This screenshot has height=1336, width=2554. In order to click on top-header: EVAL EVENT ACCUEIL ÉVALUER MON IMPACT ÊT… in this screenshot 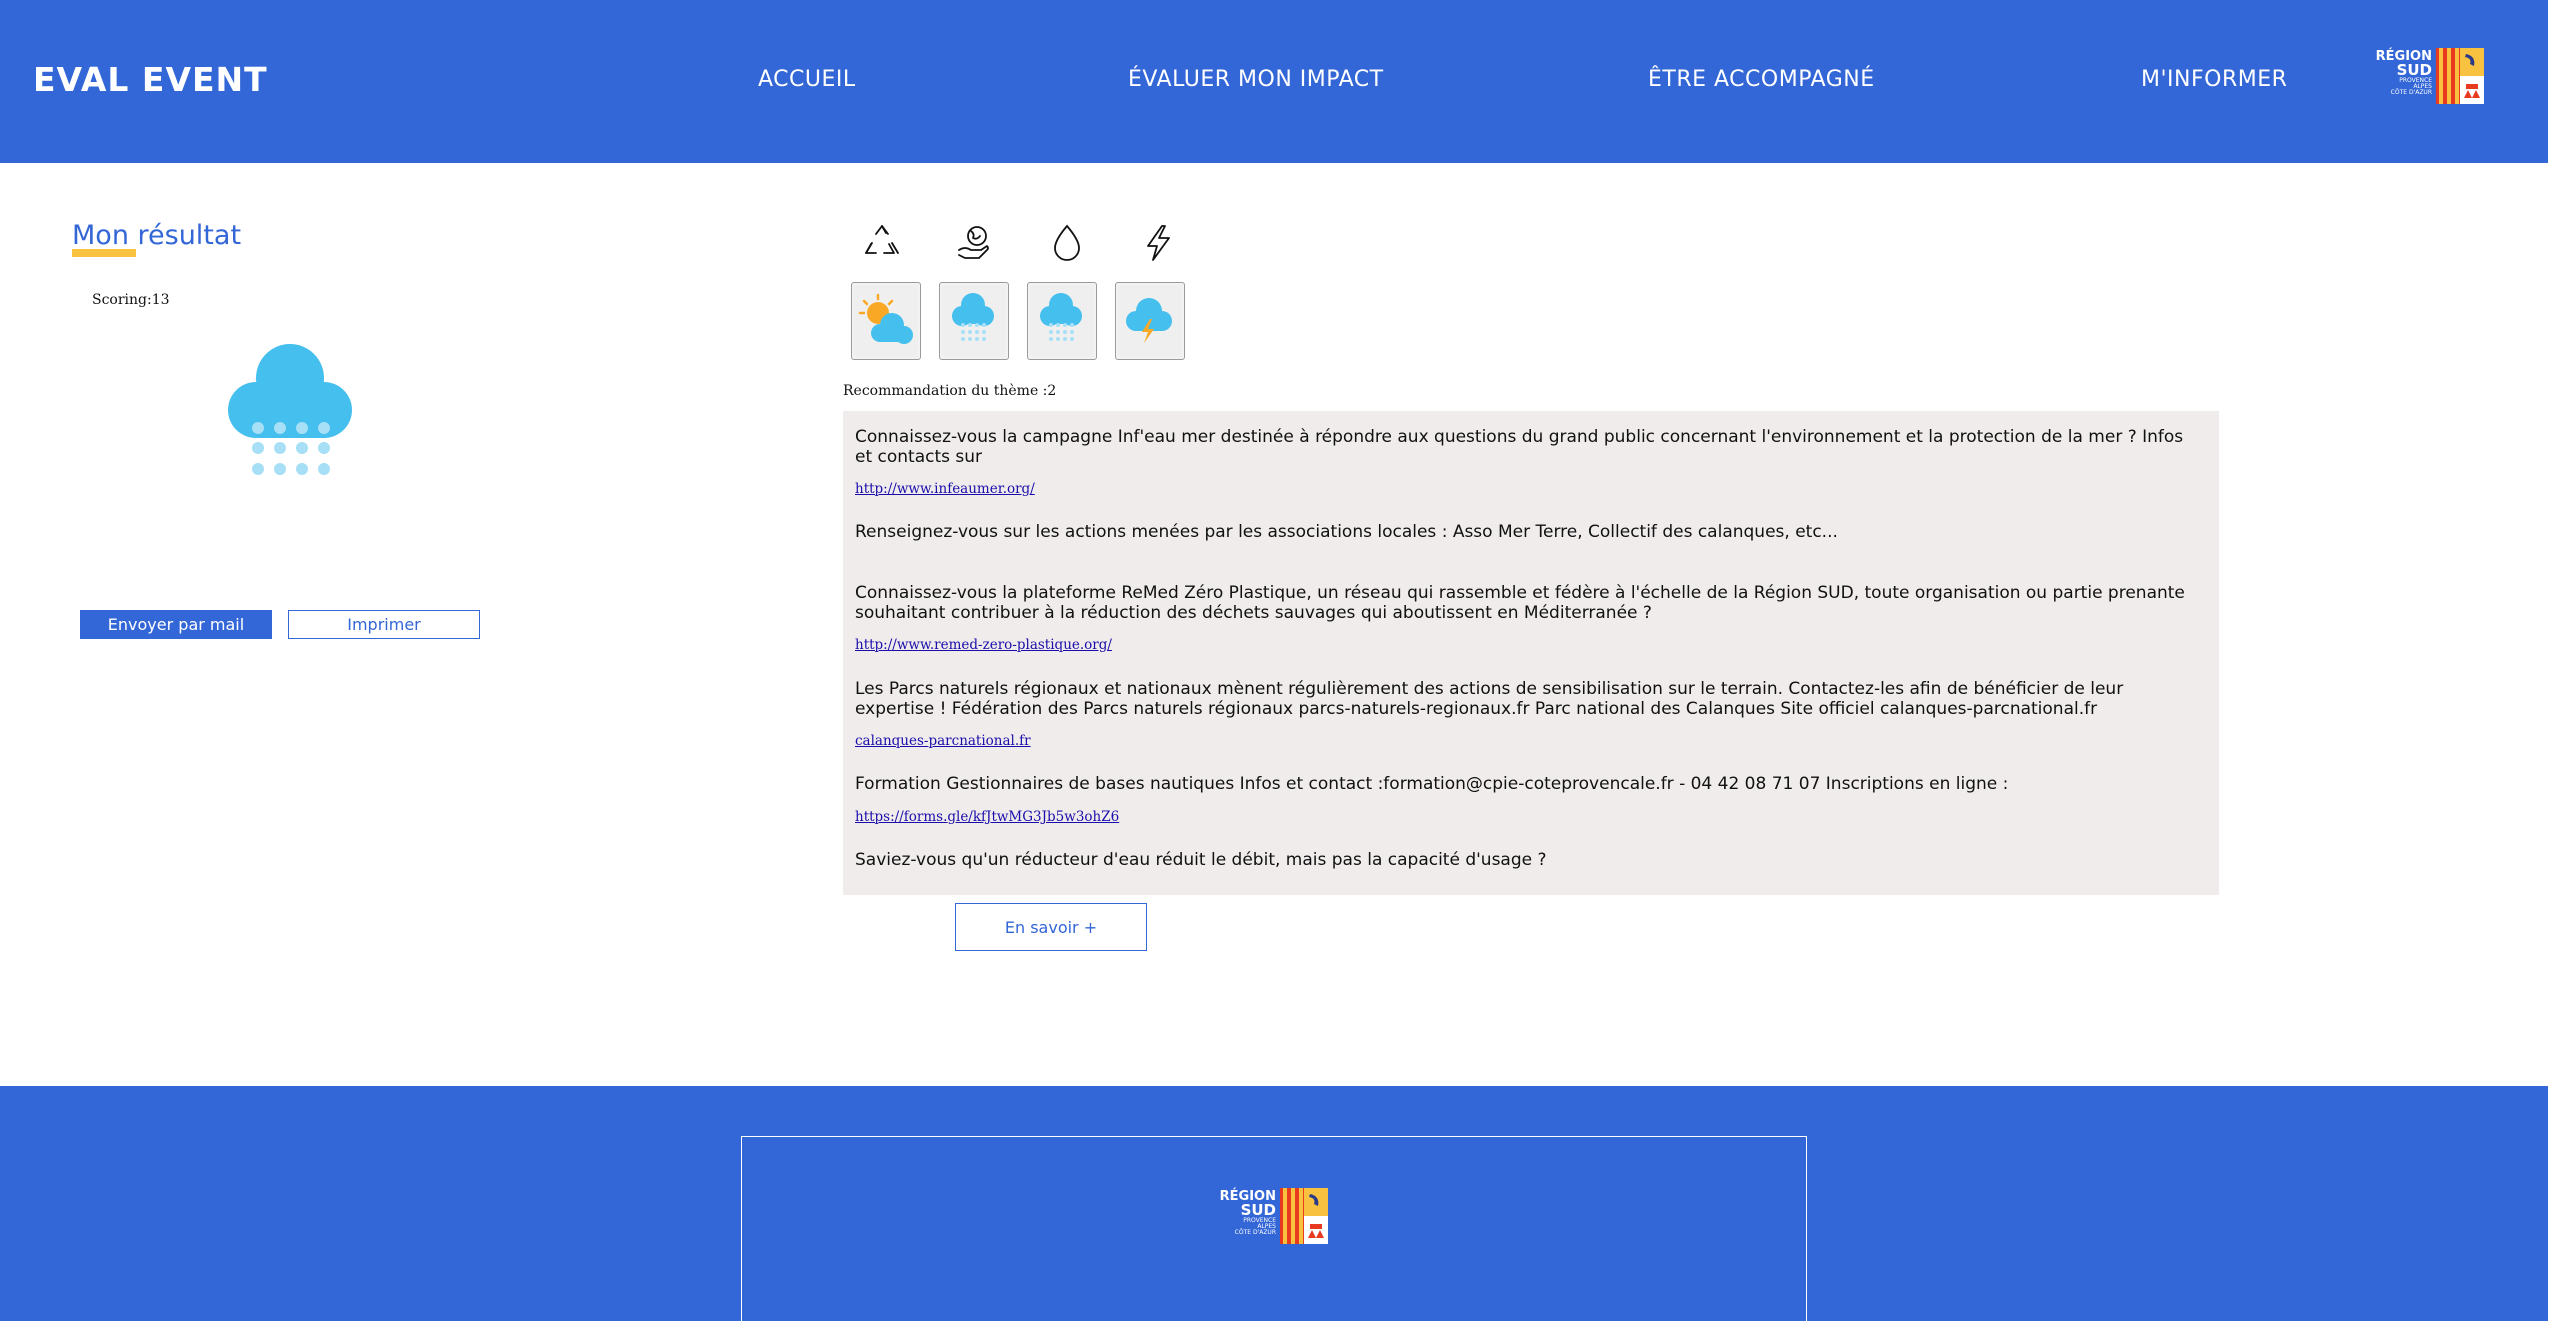, I will do `click(1274, 81)`.